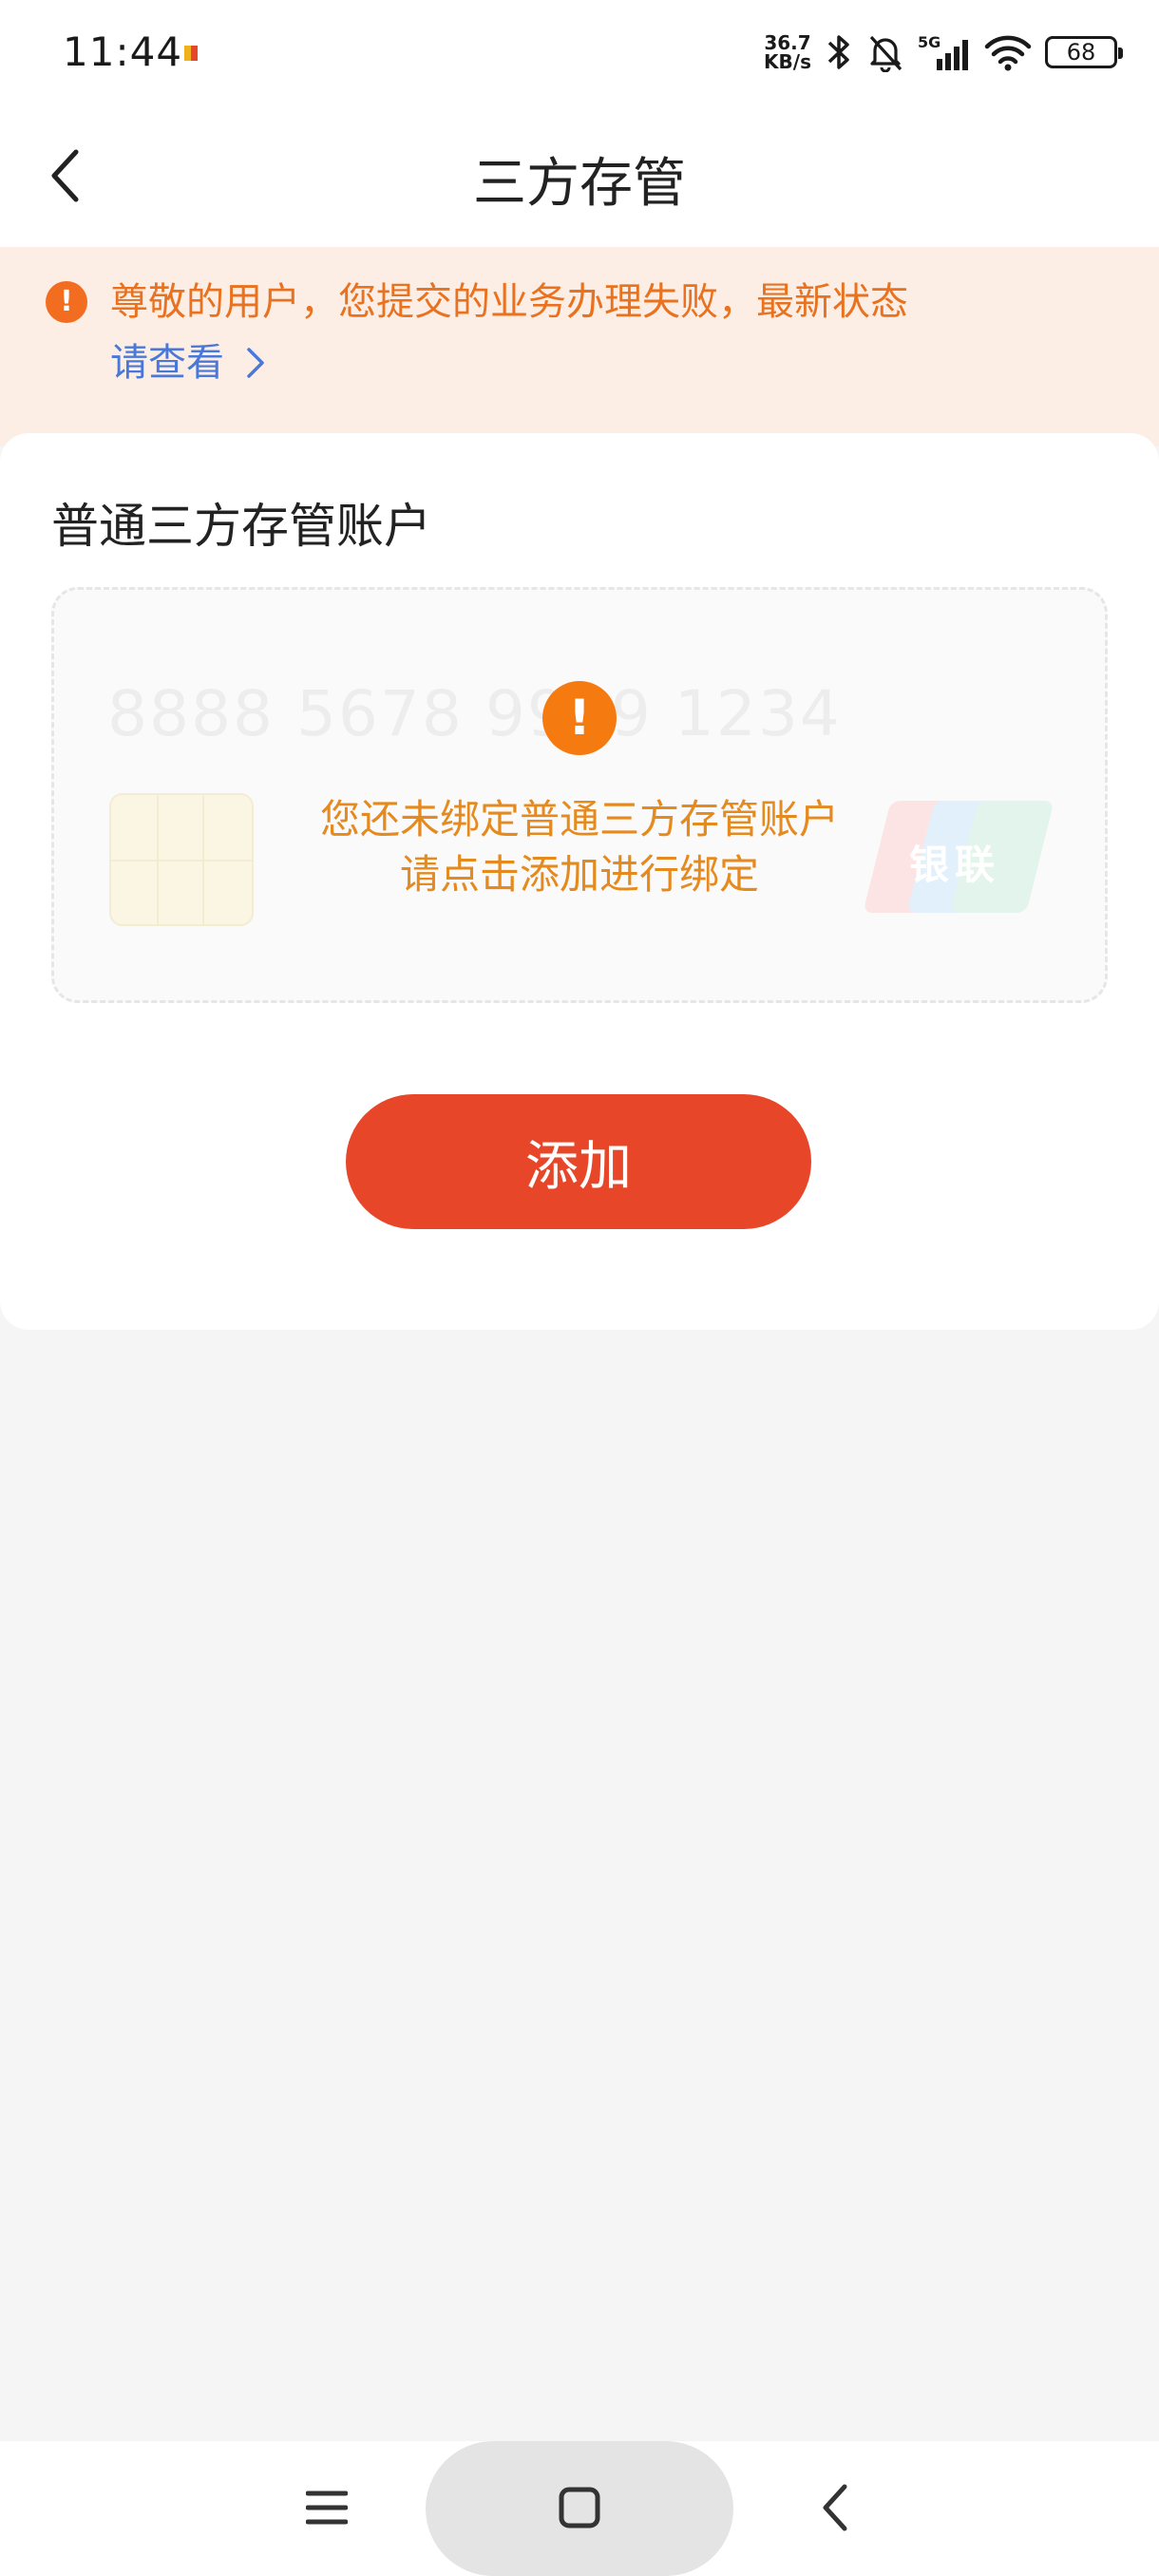 The image size is (1159, 2576). What do you see at coordinates (929, 42) in the screenshot?
I see `svg-text: 5G` at bounding box center [929, 42].